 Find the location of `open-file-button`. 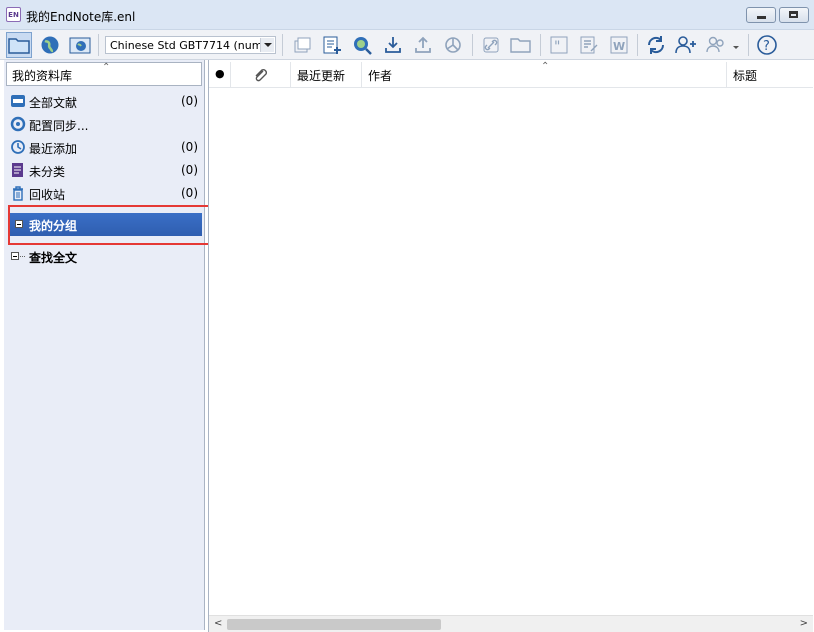

open-file-button is located at coordinates (521, 45).